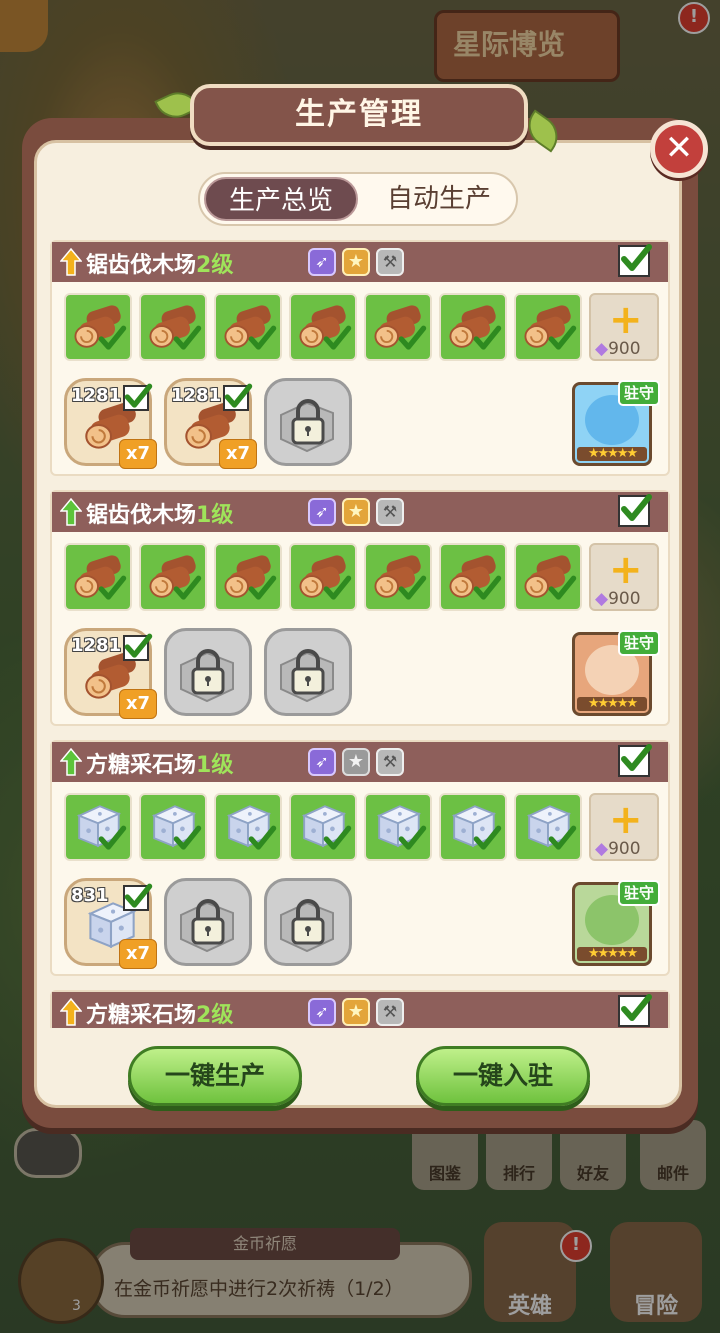  I want to click on station-all-button: 一键入驻, so click(503, 1076).